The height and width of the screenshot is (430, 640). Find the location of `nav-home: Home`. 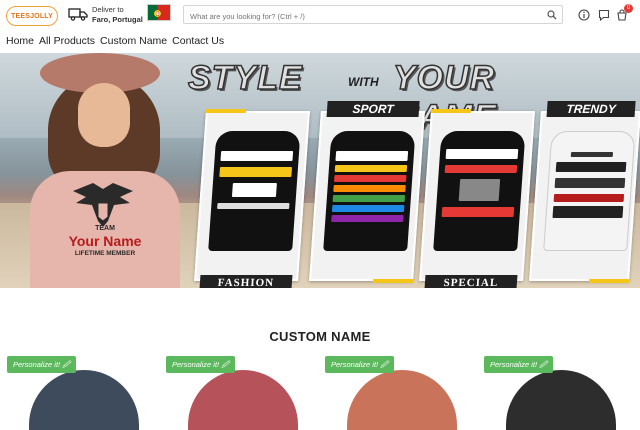

nav-home: Home is located at coordinates (20, 41).